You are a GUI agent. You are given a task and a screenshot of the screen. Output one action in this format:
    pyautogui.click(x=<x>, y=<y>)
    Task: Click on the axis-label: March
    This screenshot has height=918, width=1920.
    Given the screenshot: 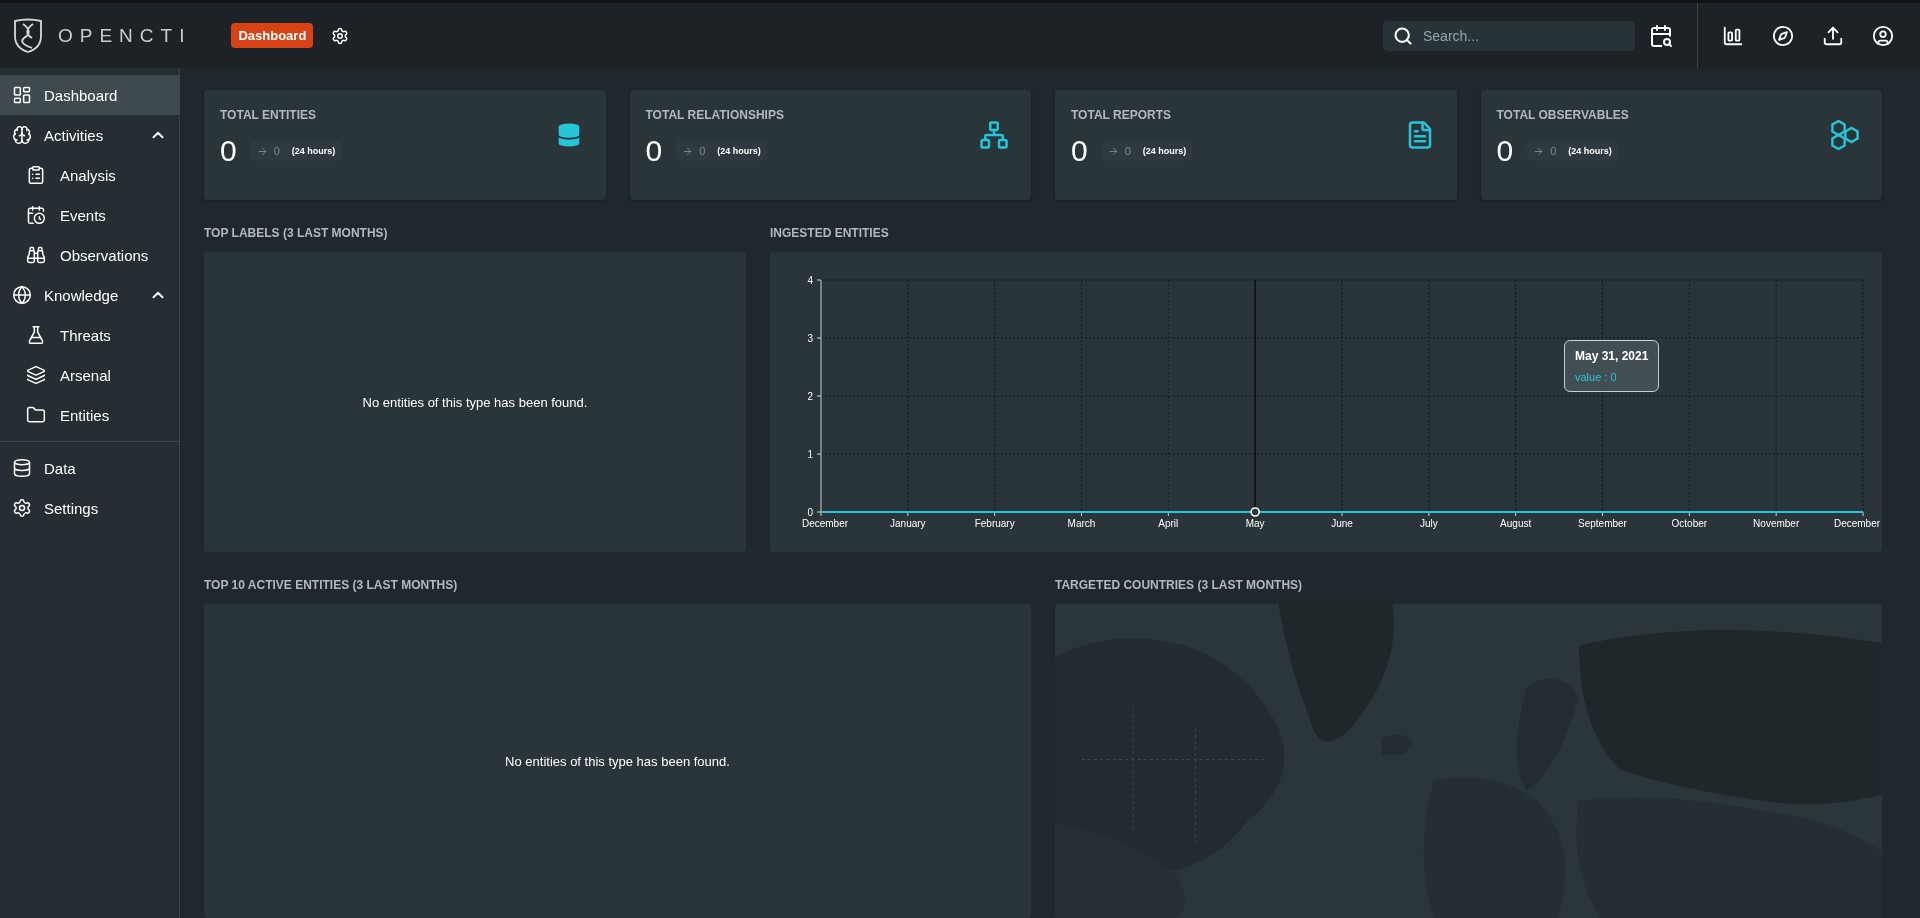 What is the action you would take?
    pyautogui.click(x=1081, y=523)
    